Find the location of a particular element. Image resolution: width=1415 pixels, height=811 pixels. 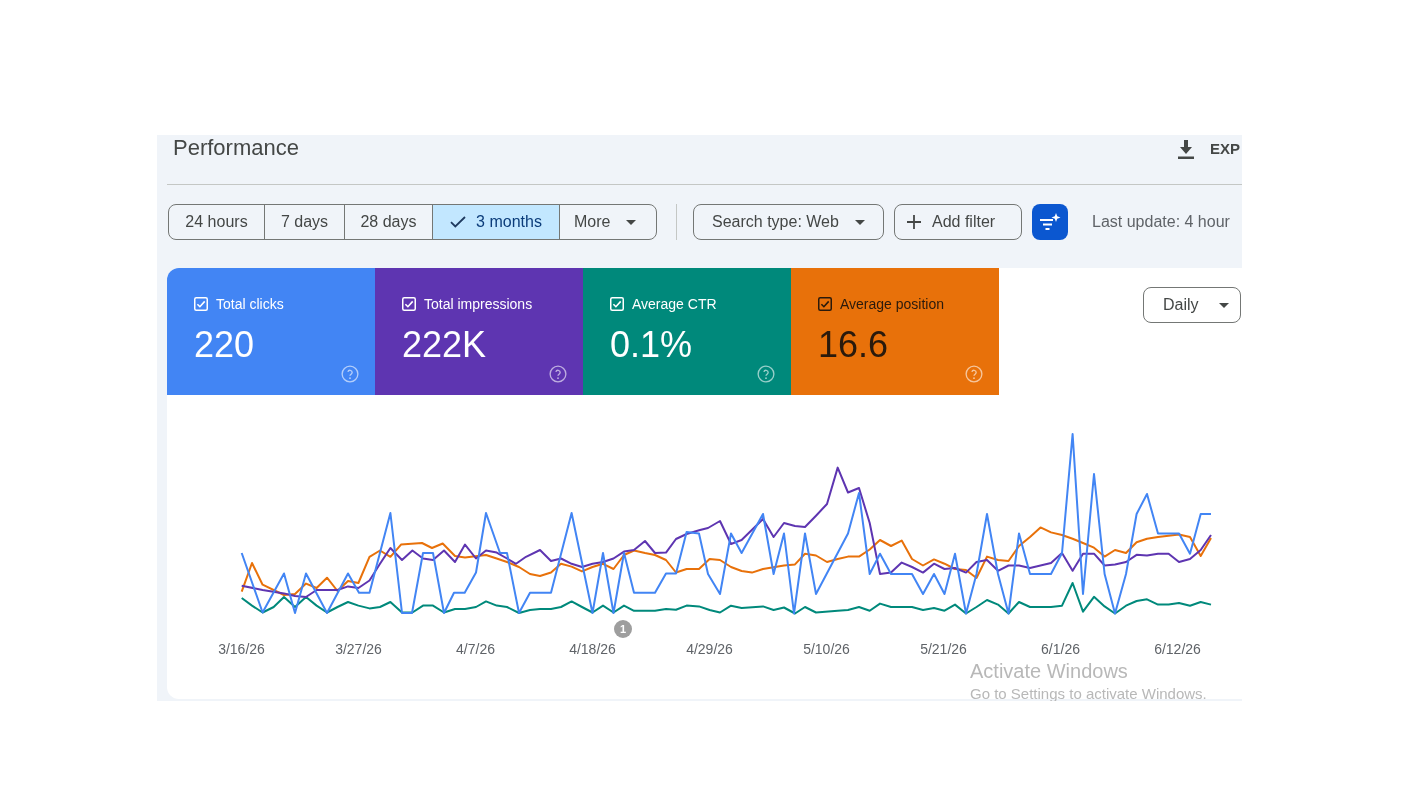

metric-checkbox is located at coordinates (825, 304).